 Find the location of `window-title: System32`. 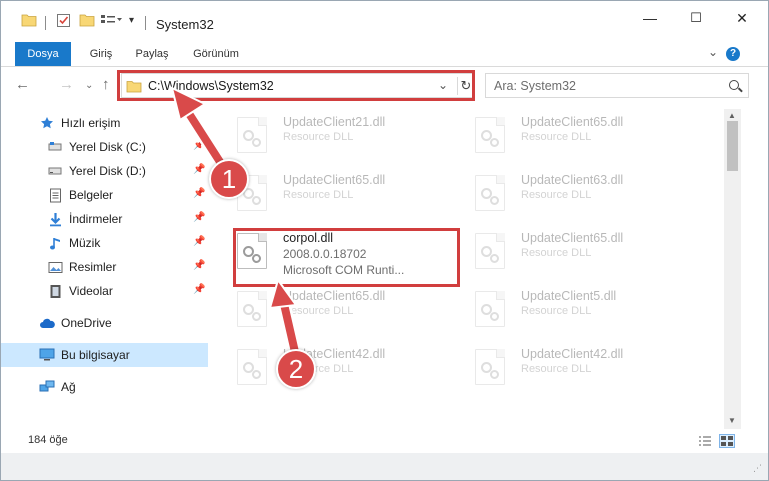

window-title: System32 is located at coordinates (185, 24).